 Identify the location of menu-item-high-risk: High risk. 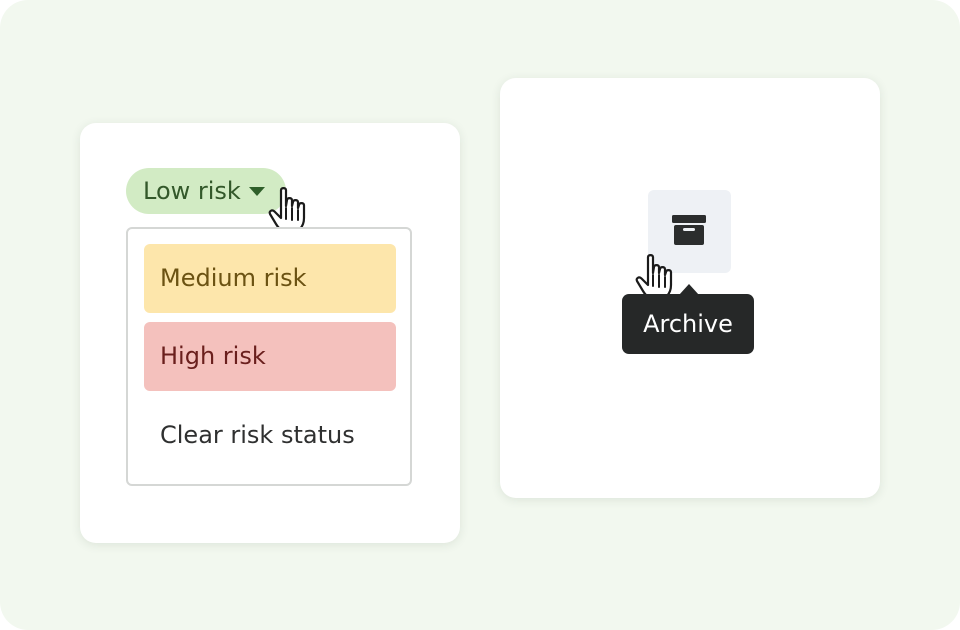
(270, 356).